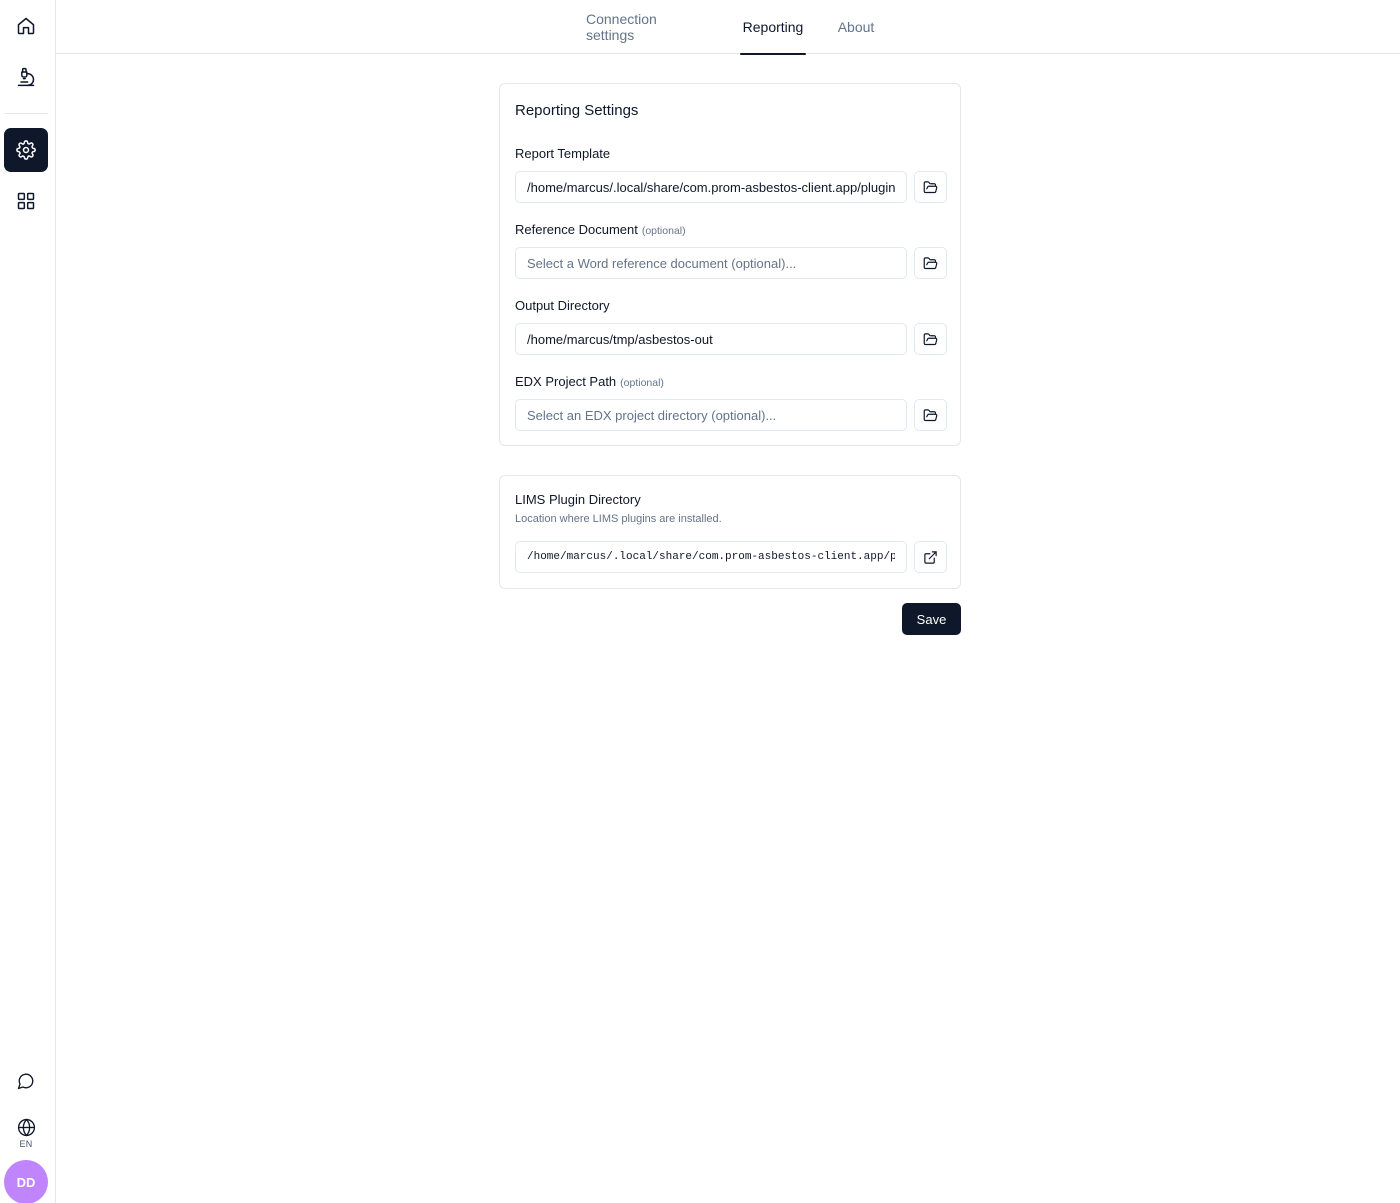 This screenshot has width=1400, height=1203. What do you see at coordinates (931, 619) in the screenshot?
I see `save-button: Save` at bounding box center [931, 619].